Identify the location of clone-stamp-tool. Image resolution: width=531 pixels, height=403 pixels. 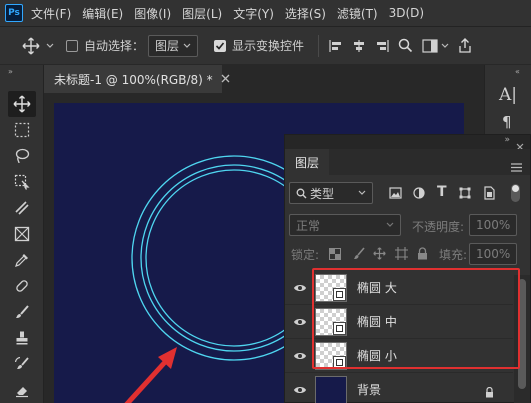
(22, 338).